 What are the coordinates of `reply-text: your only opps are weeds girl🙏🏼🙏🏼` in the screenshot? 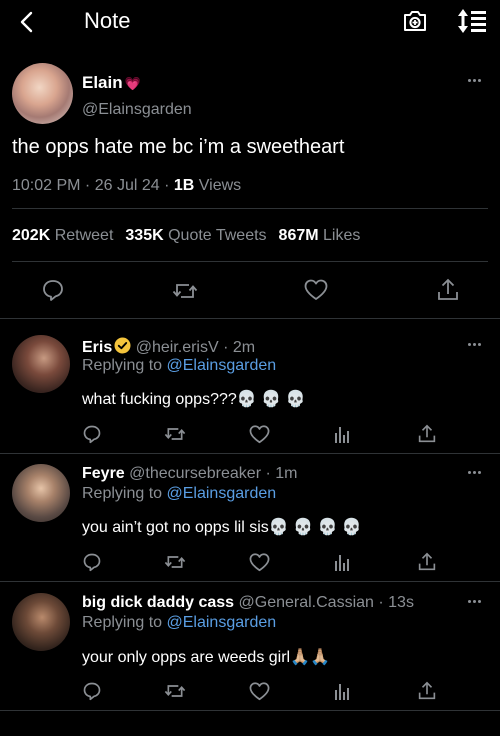 It's located at (206, 657).